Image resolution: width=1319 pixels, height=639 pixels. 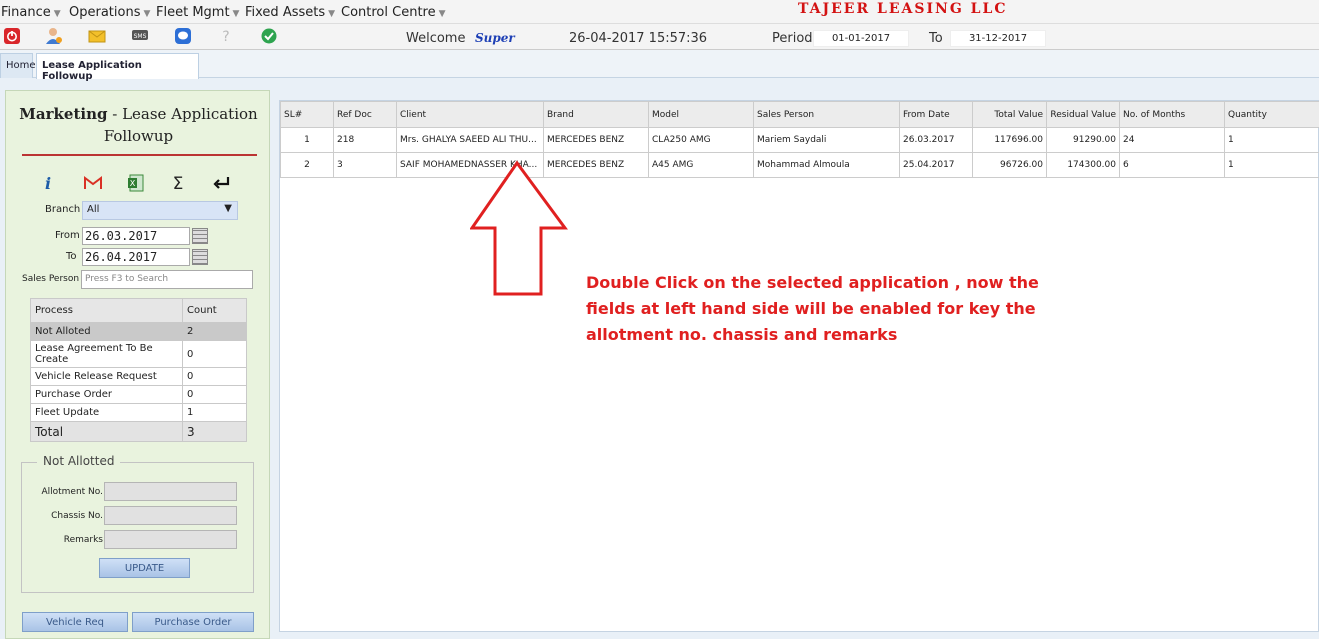 I want to click on cell-months: 6, so click(x=1172, y=165).